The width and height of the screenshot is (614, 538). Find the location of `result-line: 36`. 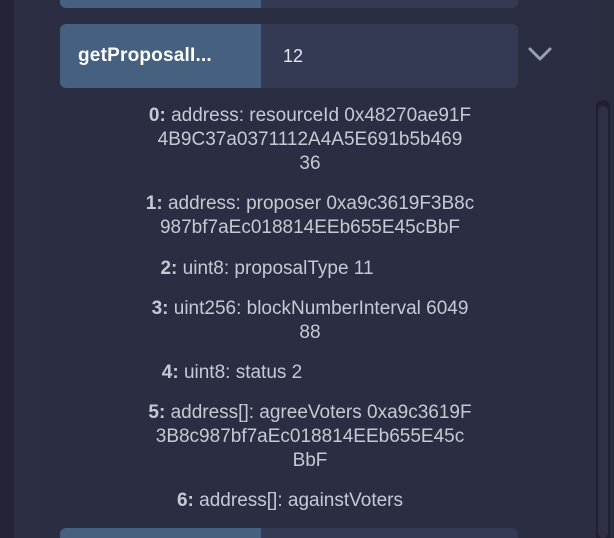

result-line: 36 is located at coordinates (310, 163).